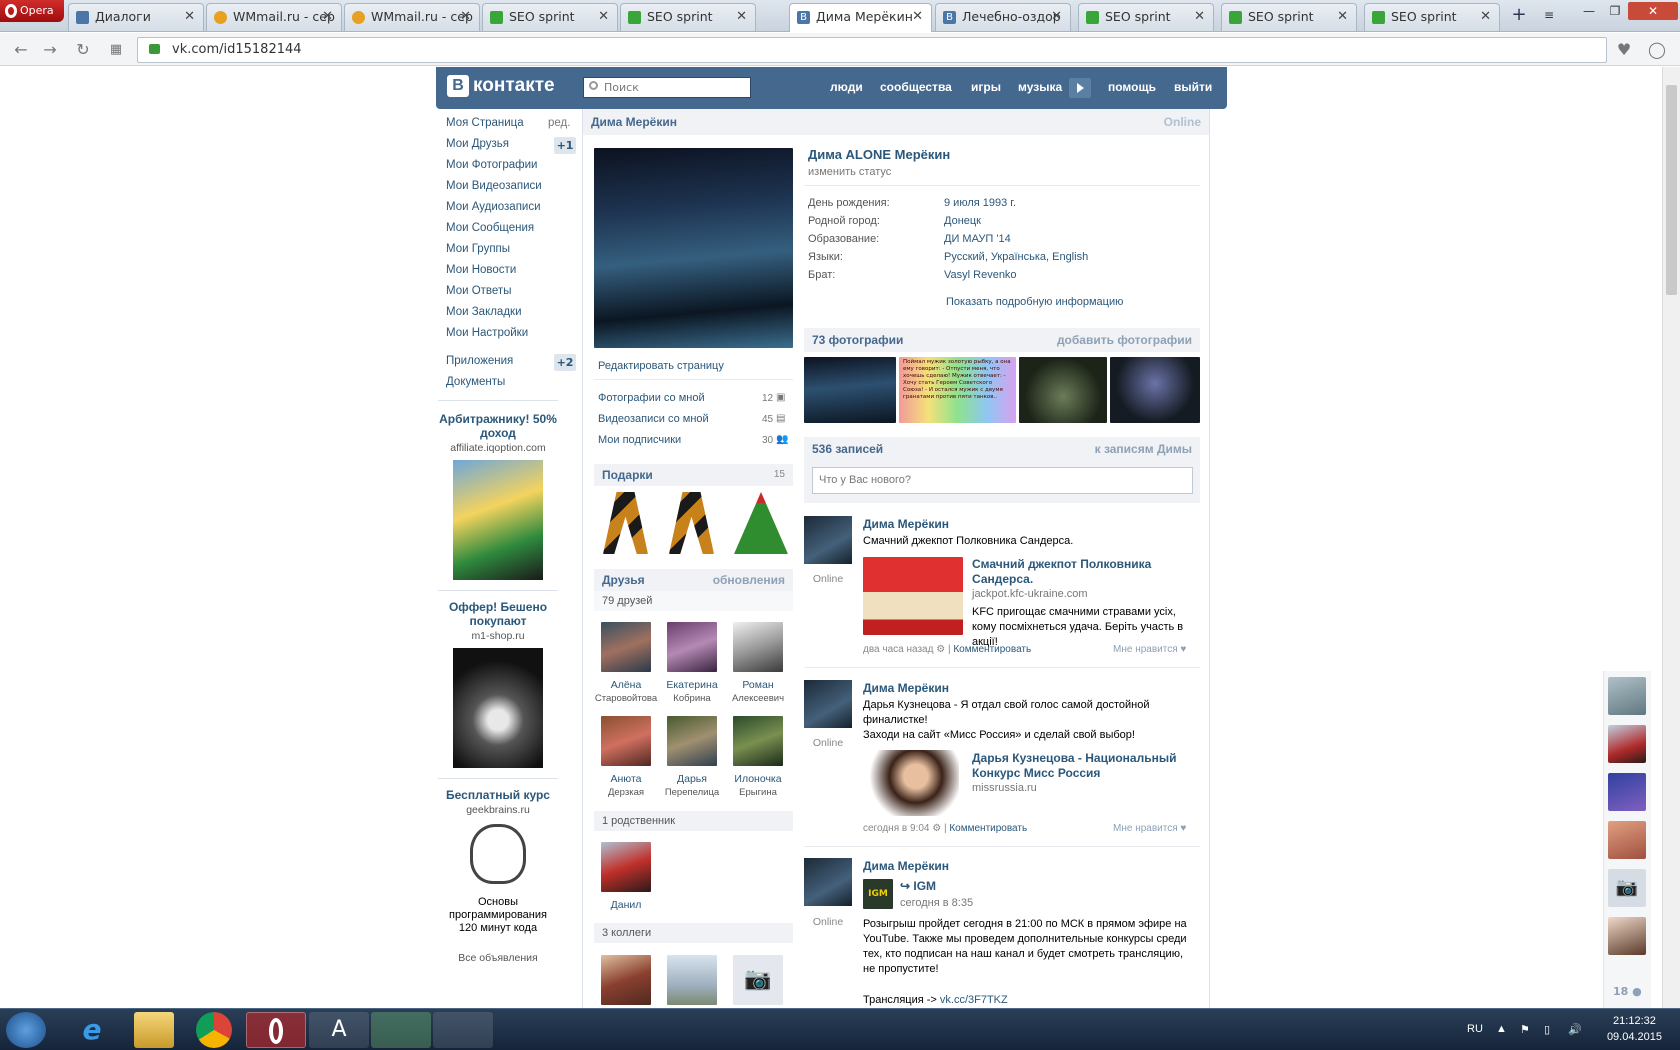 The height and width of the screenshot is (1050, 1680). What do you see at coordinates (83, 50) in the screenshot?
I see `reload-icon: ↻` at bounding box center [83, 50].